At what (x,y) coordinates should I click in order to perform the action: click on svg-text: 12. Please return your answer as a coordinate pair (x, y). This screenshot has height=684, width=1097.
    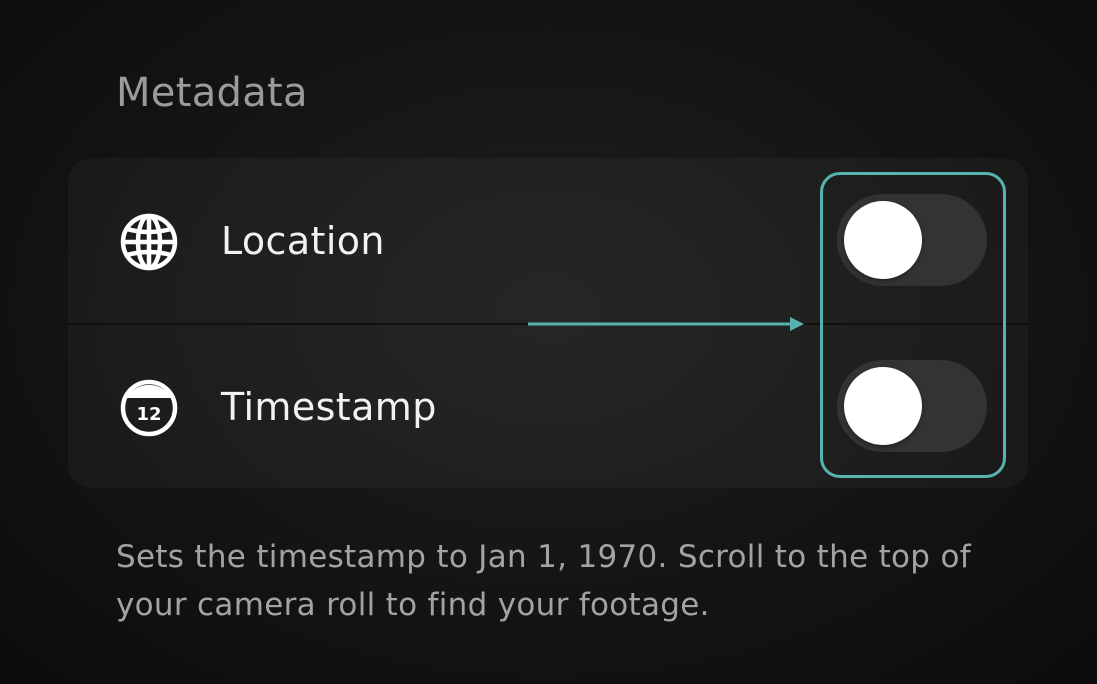
    Looking at the image, I should click on (148, 414).